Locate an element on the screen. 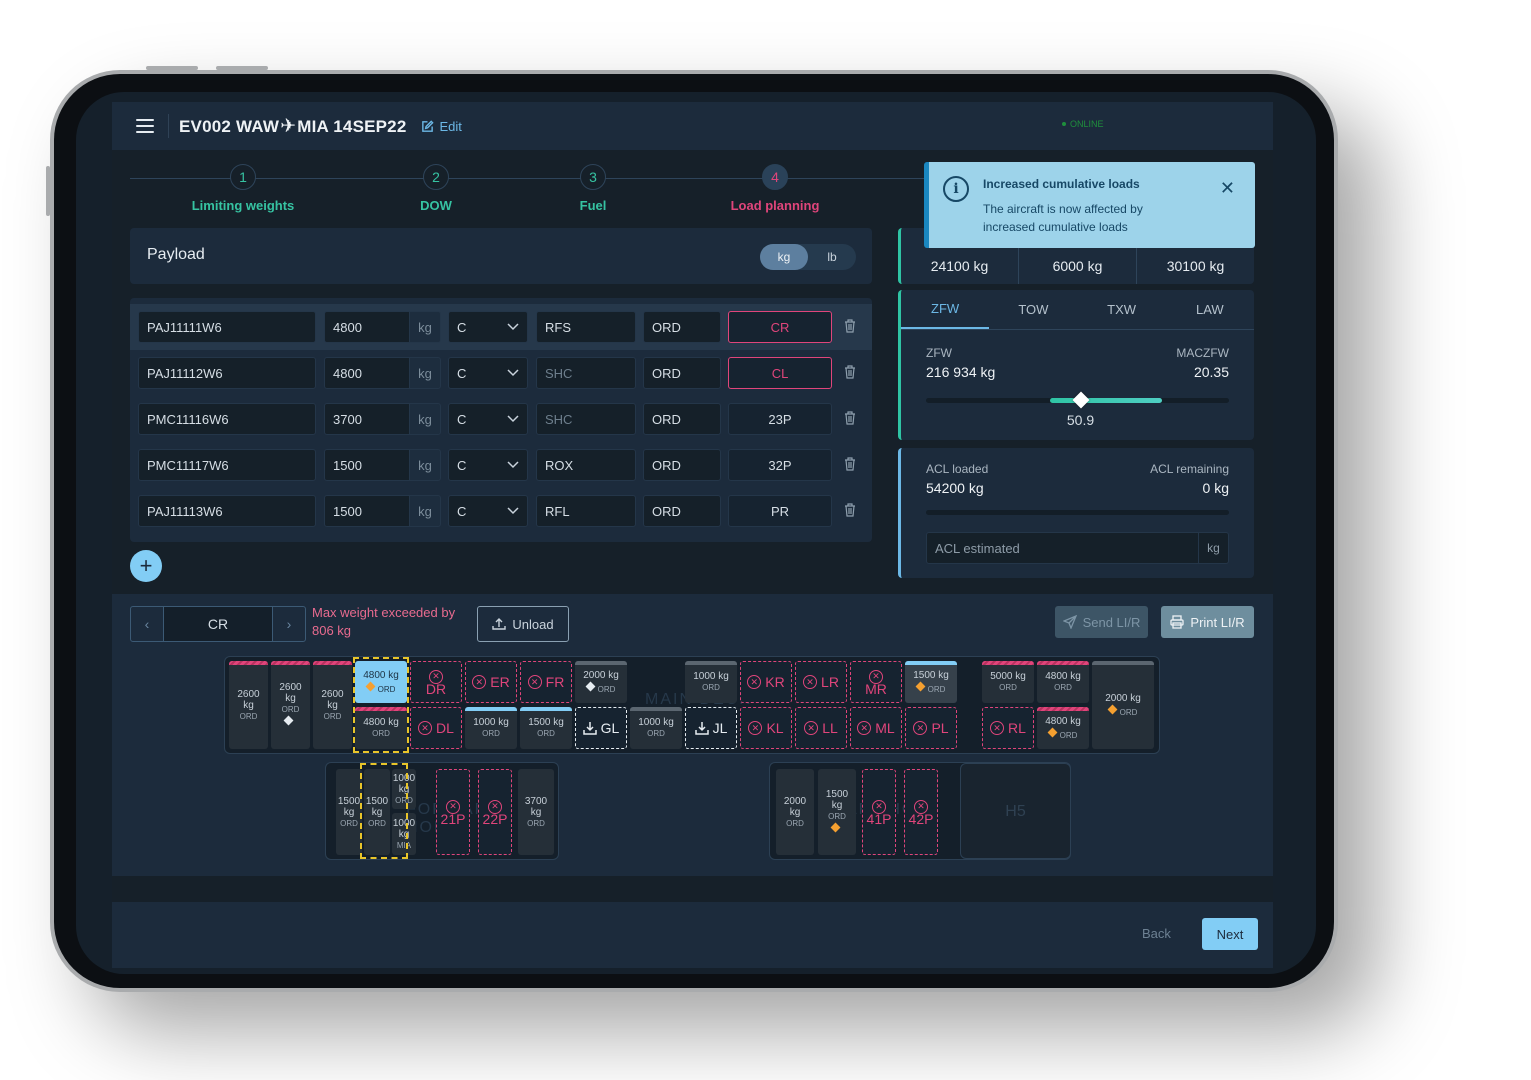 Image resolution: width=1531 pixels, height=1080 pixels. tab-tow: TOW is located at coordinates (1033, 309).